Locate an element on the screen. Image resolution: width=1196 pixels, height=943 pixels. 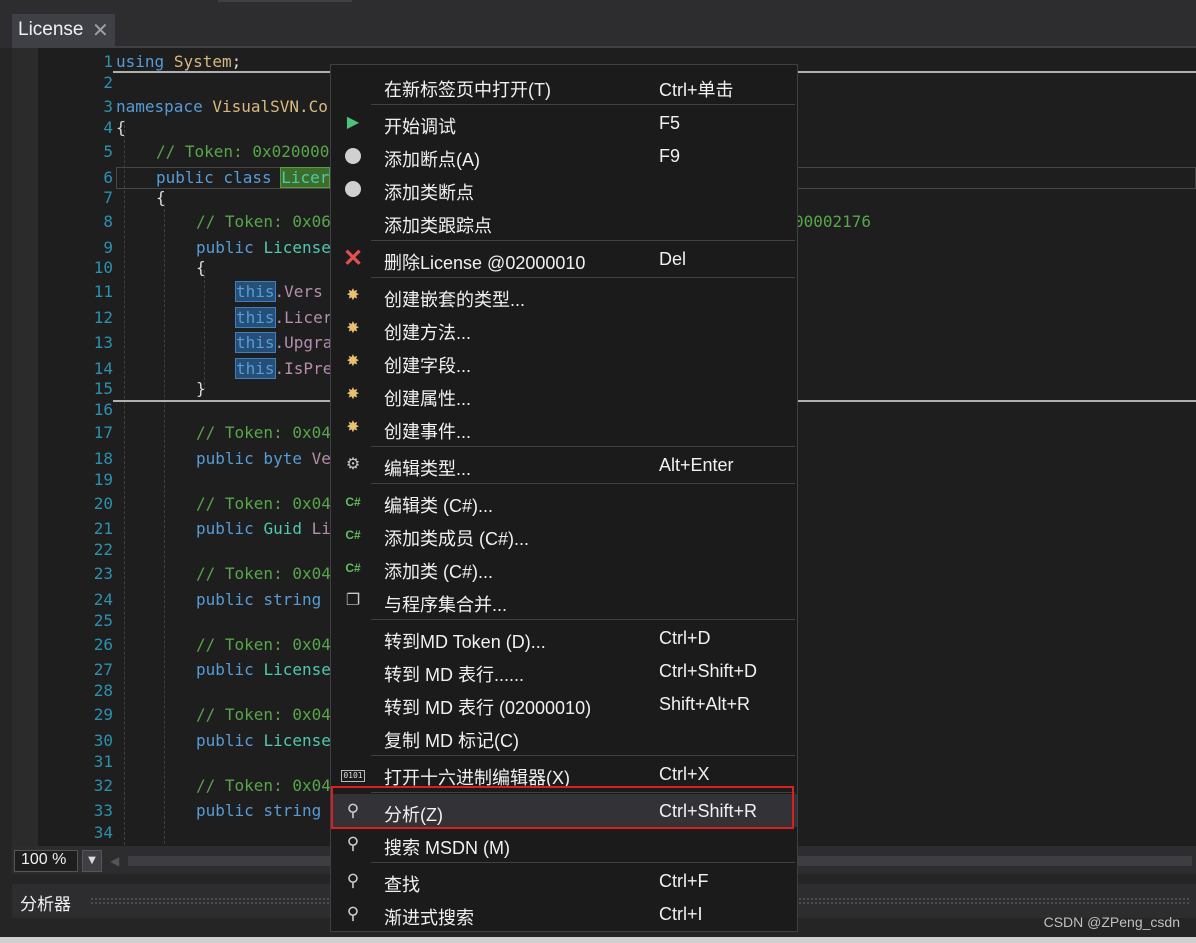
line-number: 28 is located at coordinates (103, 690).